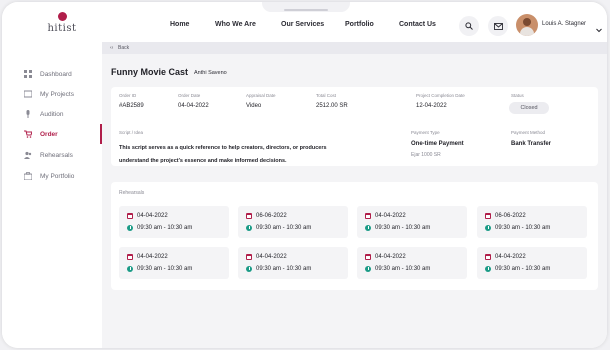  What do you see at coordinates (179, 24) in the screenshot?
I see `nav-link-home: Home` at bounding box center [179, 24].